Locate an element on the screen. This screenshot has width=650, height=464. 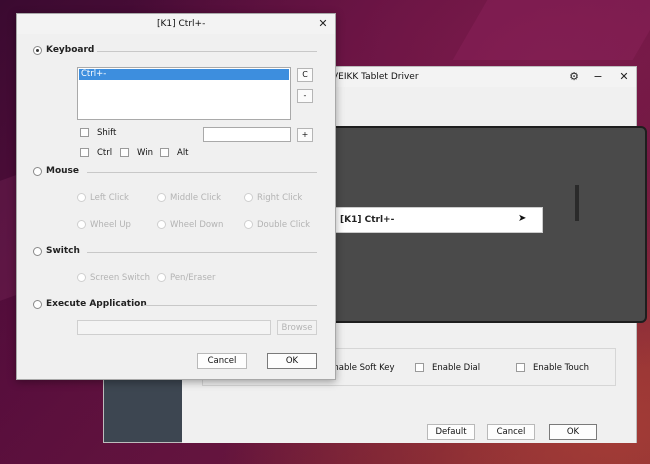
dialog-title: [K1] Ctrl+- is located at coordinates (181, 24).